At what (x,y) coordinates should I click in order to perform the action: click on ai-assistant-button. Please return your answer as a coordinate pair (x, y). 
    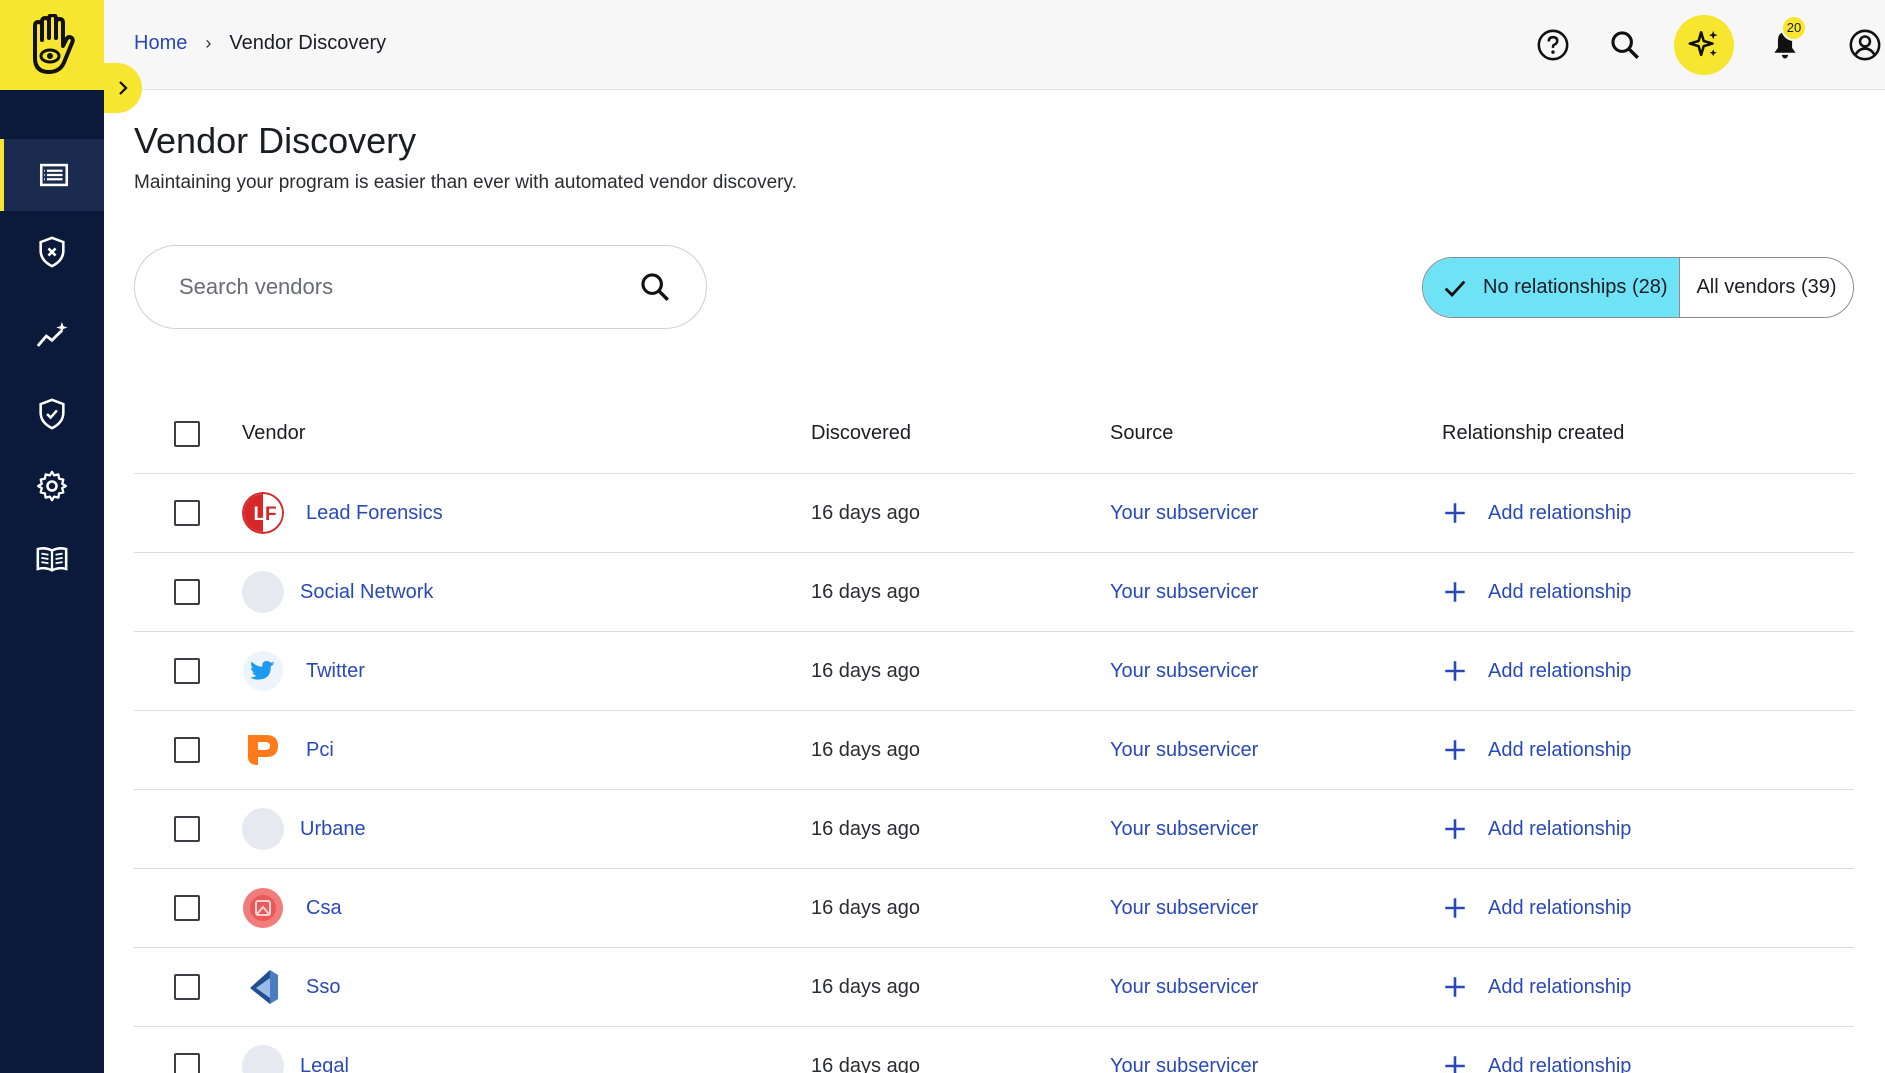
    Looking at the image, I should click on (1704, 45).